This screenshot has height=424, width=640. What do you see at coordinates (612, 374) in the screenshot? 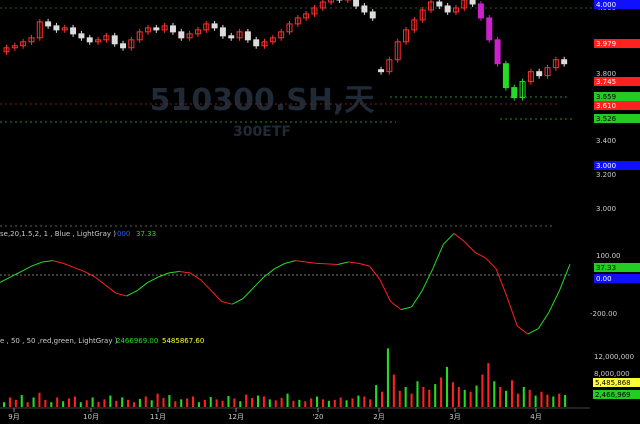
I see `volume-tick: 8,000,000` at bounding box center [612, 374].